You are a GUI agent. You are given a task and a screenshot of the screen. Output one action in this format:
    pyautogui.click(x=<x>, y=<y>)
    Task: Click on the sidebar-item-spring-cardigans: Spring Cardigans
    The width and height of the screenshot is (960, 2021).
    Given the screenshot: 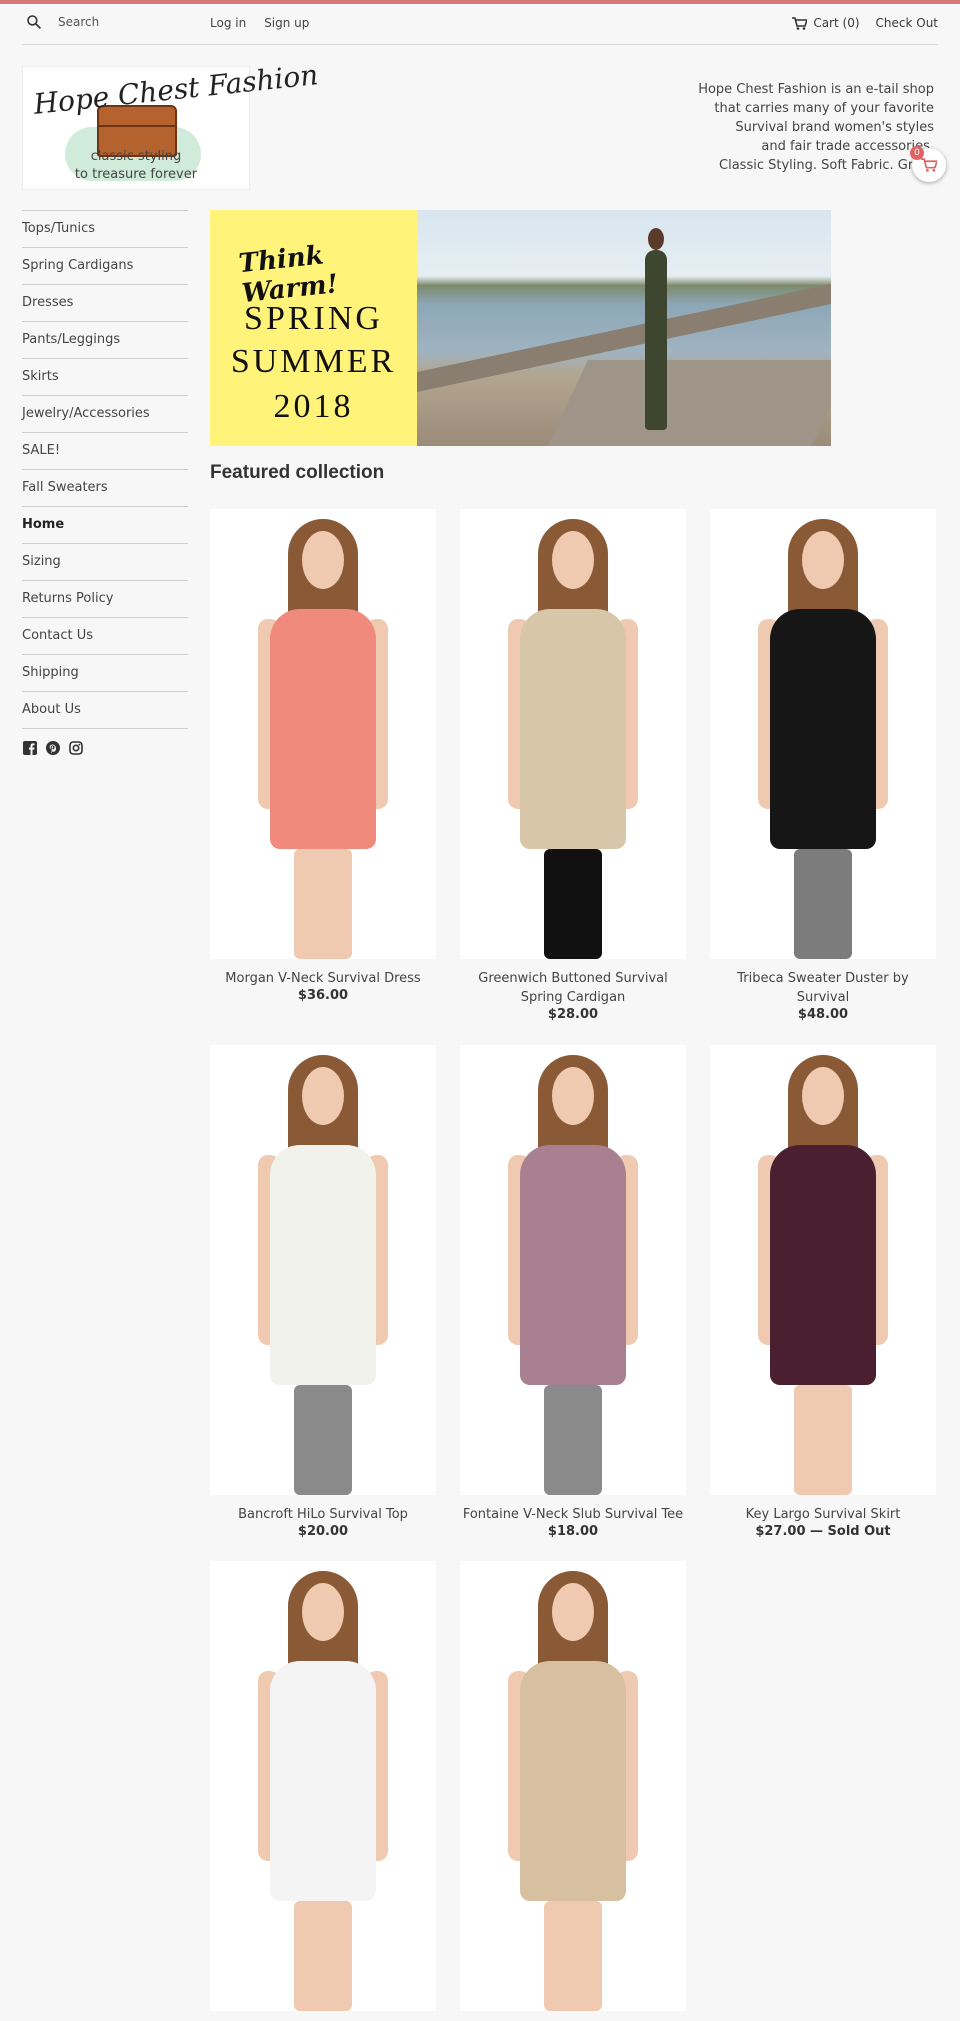 What is the action you would take?
    pyautogui.click(x=105, y=265)
    